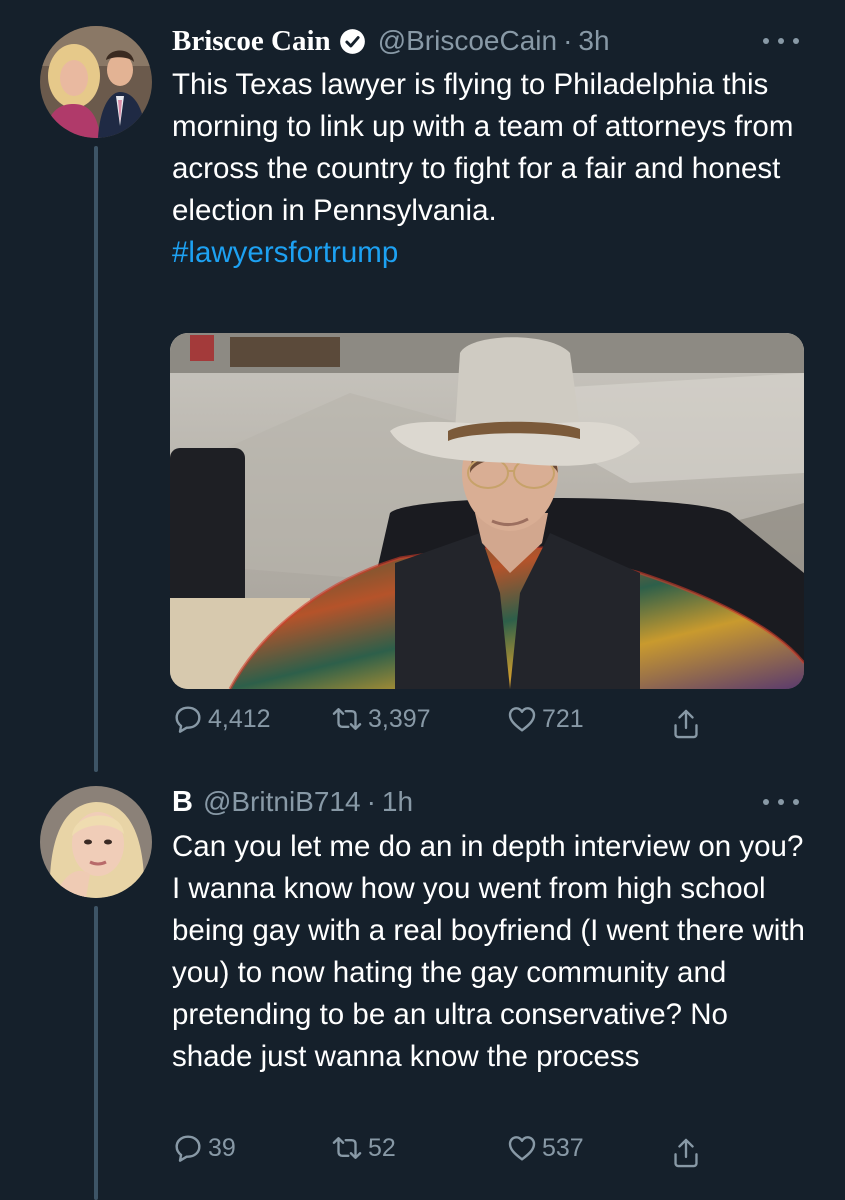  I want to click on reply-count: 39, so click(222, 1147).